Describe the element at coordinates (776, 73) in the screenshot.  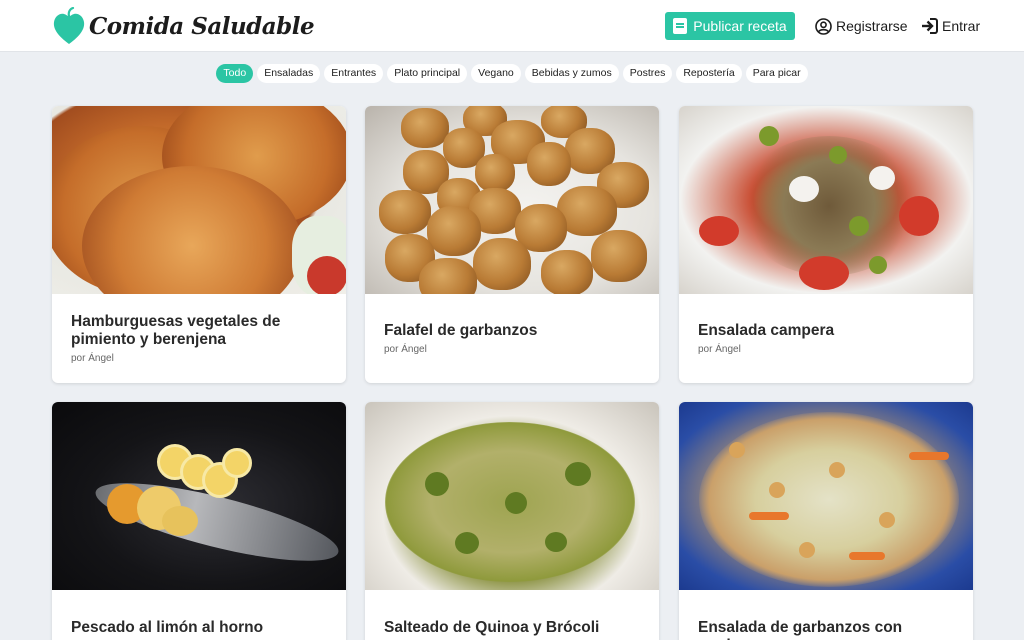
I see `filter-chip-para-picar: Para picar` at that location.